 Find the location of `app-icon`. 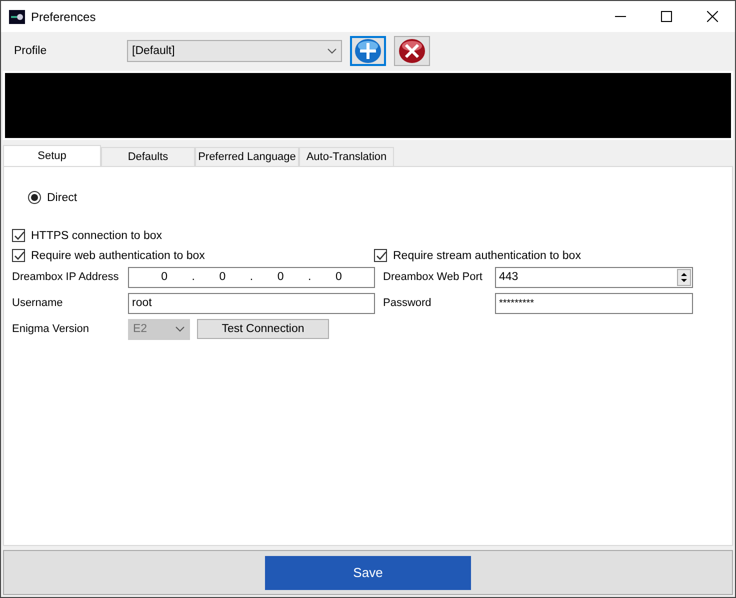

app-icon is located at coordinates (17, 17).